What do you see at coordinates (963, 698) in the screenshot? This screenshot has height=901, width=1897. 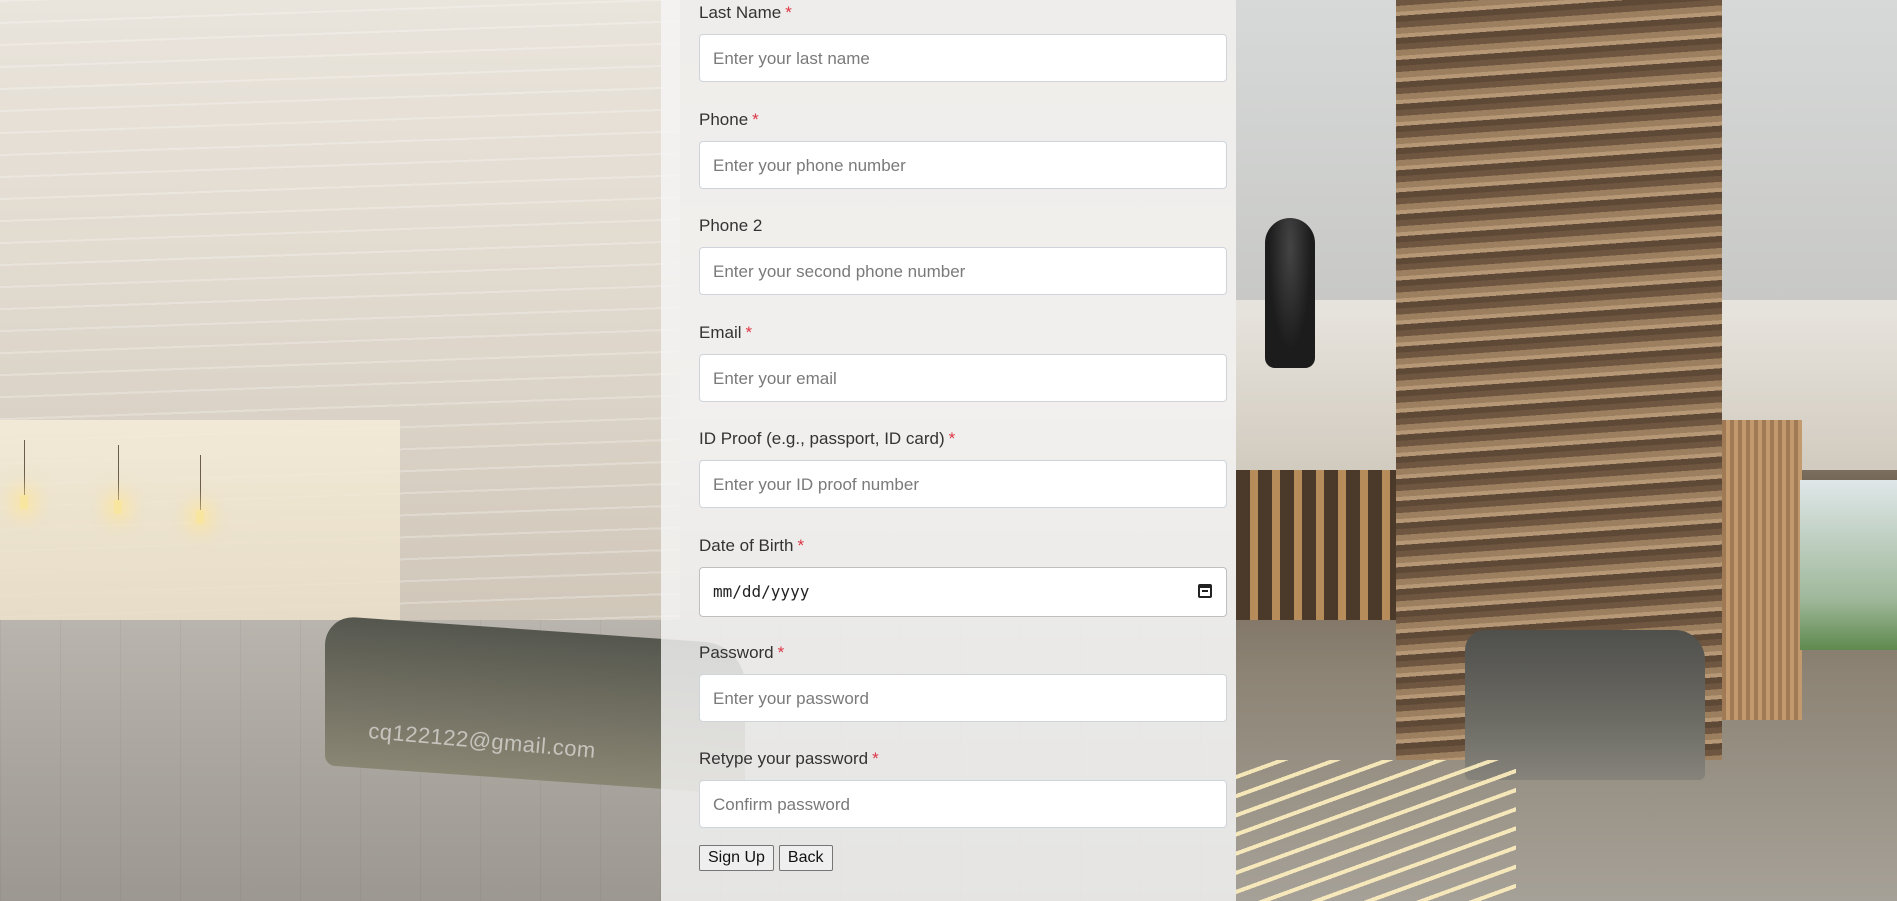 I see `password-input: Enter your password` at bounding box center [963, 698].